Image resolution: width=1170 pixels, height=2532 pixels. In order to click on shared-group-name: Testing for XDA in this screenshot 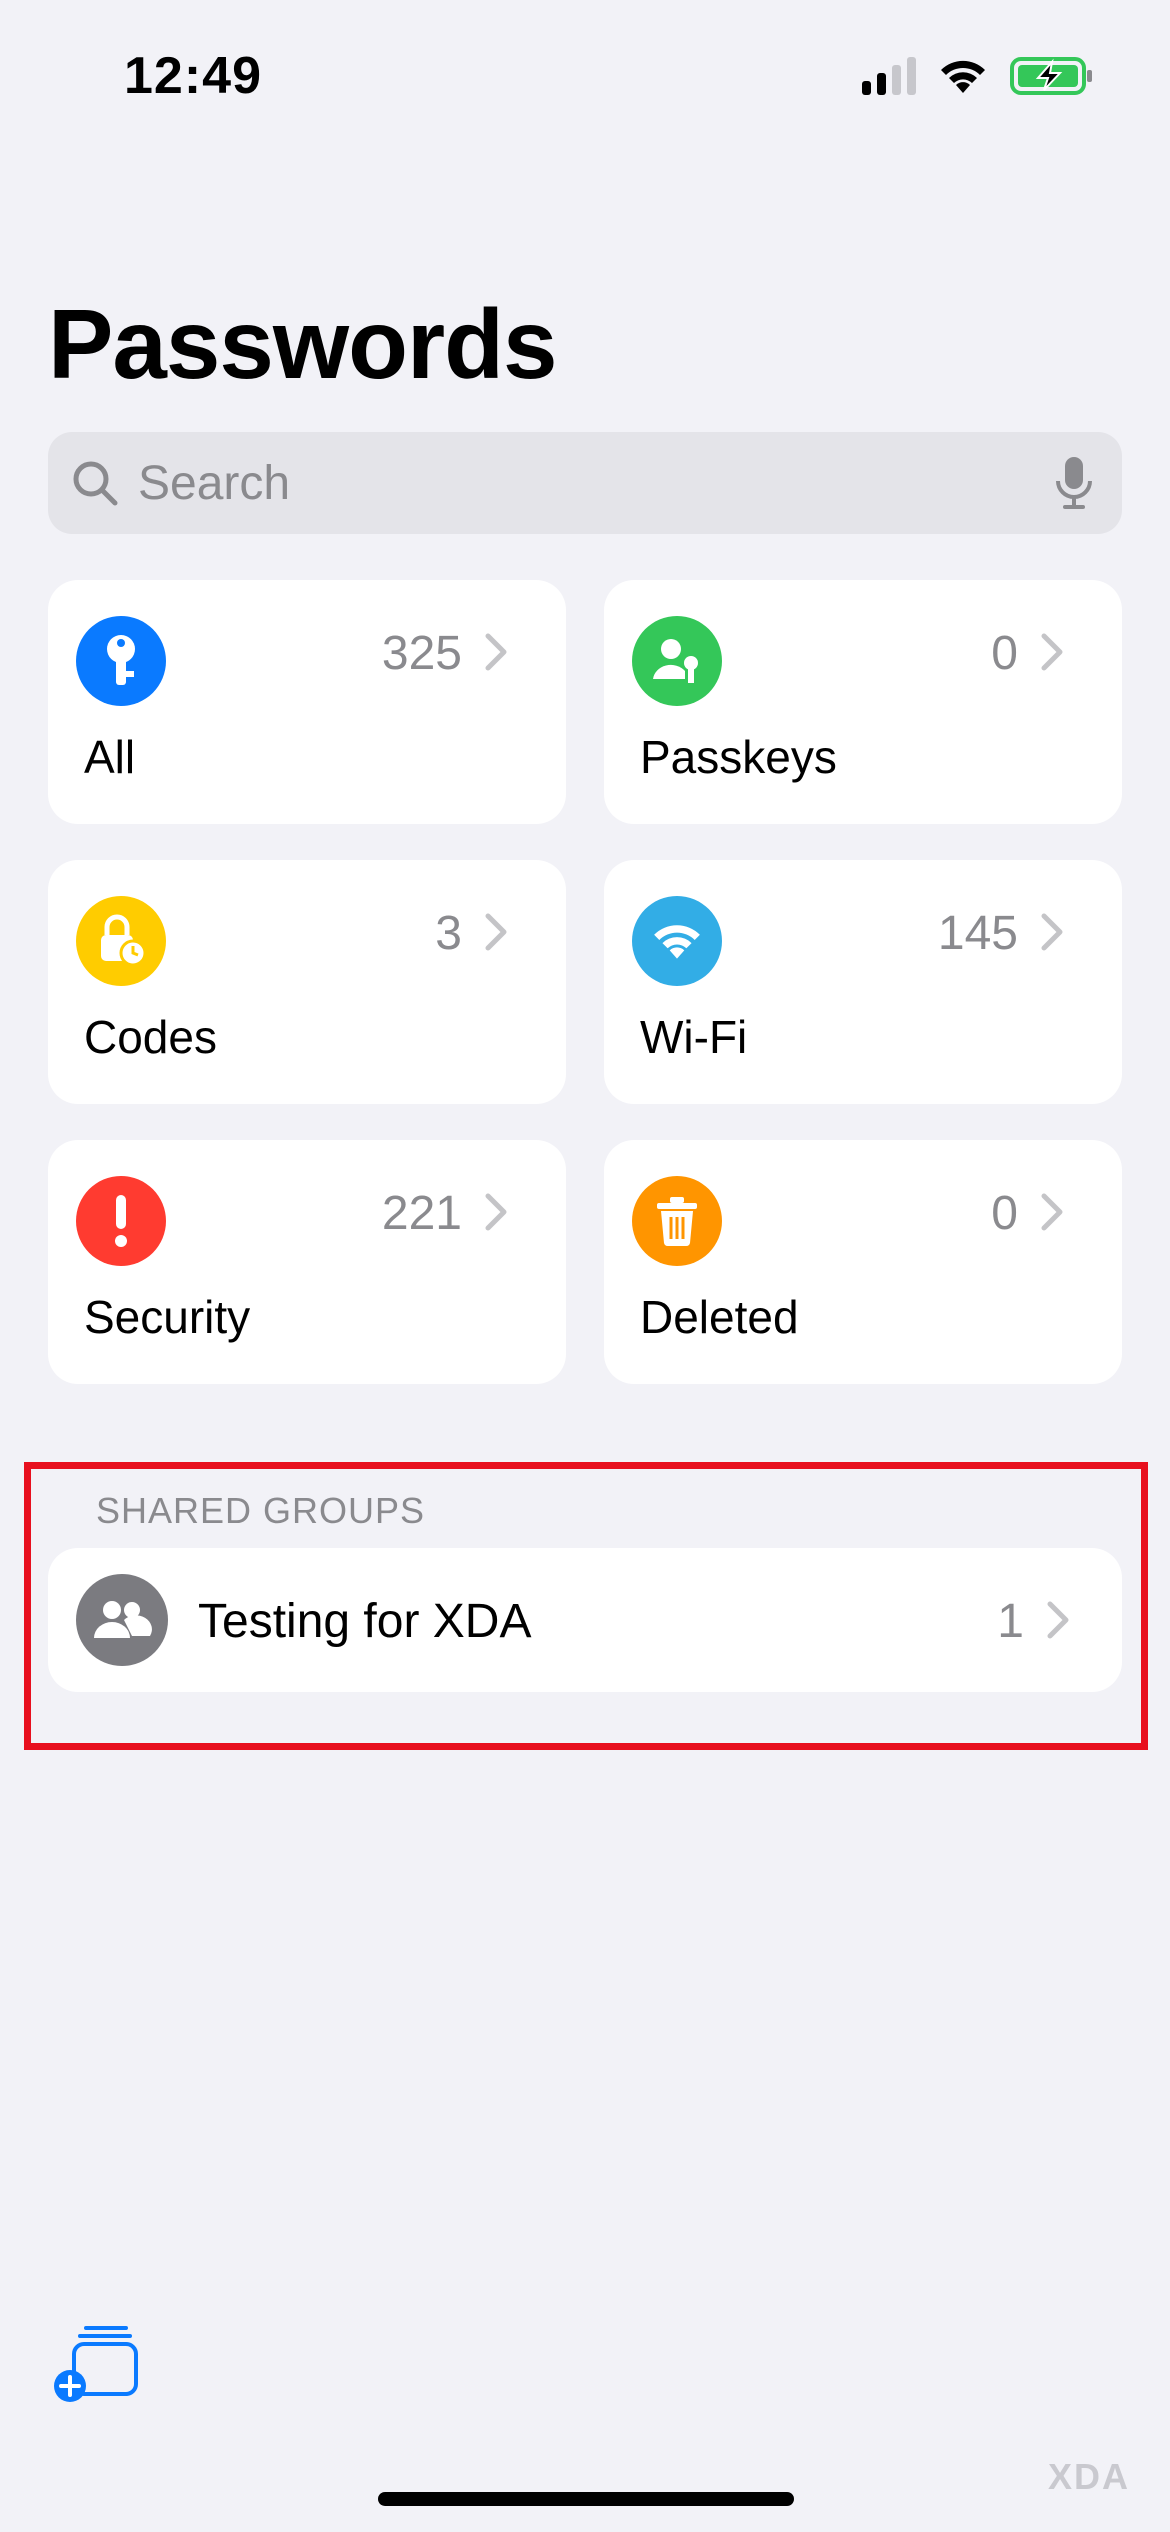, I will do `click(365, 1621)`.